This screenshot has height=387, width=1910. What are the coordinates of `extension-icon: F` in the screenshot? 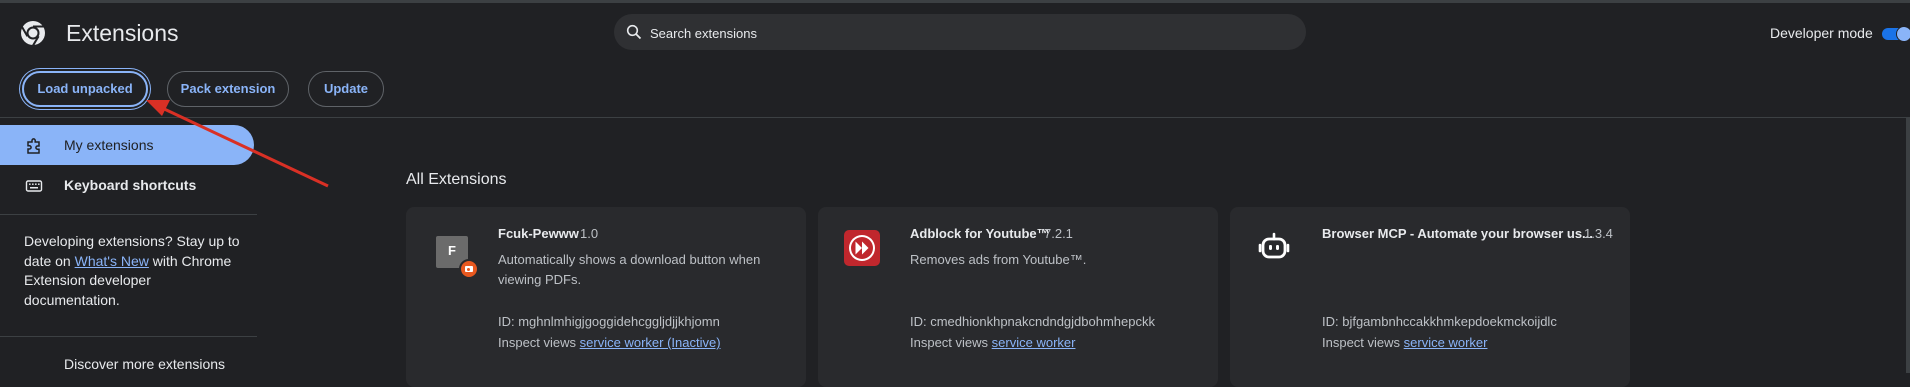 It's located at (454, 253).